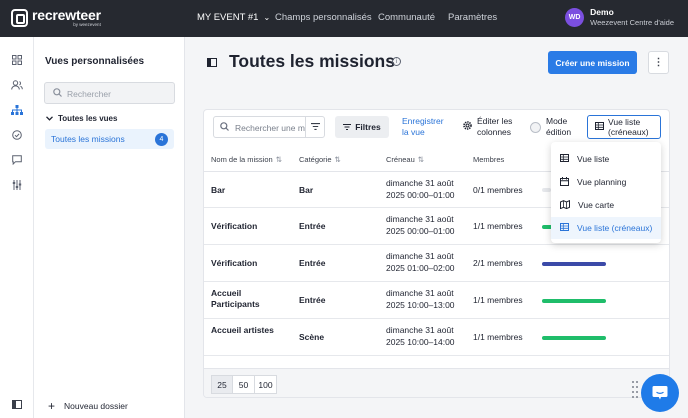 This screenshot has width=688, height=418. What do you see at coordinates (222, 384) in the screenshot?
I see `page-size-25: 25` at bounding box center [222, 384].